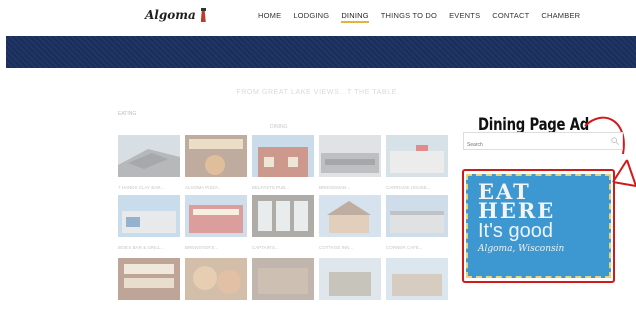  What do you see at coordinates (279, 127) in the screenshot?
I see `grid-heading: DINING` at bounding box center [279, 127].